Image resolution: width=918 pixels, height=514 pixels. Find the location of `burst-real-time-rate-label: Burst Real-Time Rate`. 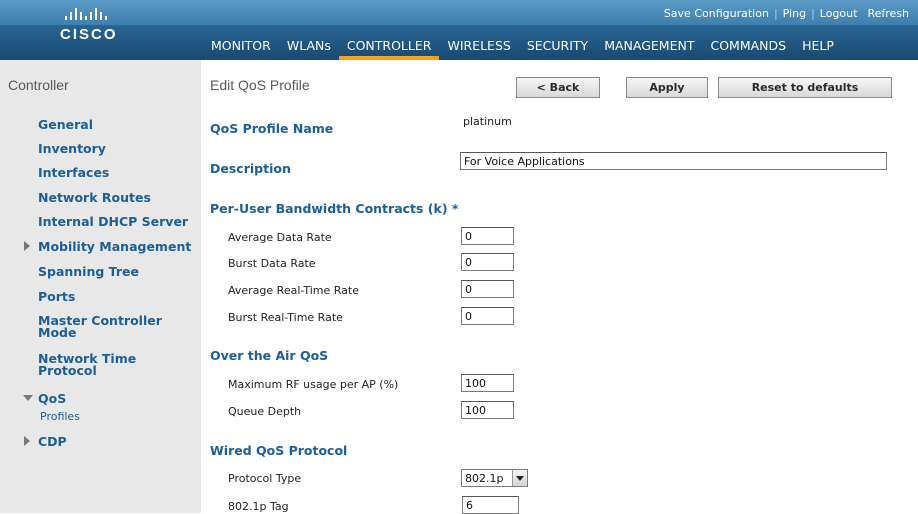

burst-real-time-rate-label: Burst Real-Time Rate is located at coordinates (285, 317).